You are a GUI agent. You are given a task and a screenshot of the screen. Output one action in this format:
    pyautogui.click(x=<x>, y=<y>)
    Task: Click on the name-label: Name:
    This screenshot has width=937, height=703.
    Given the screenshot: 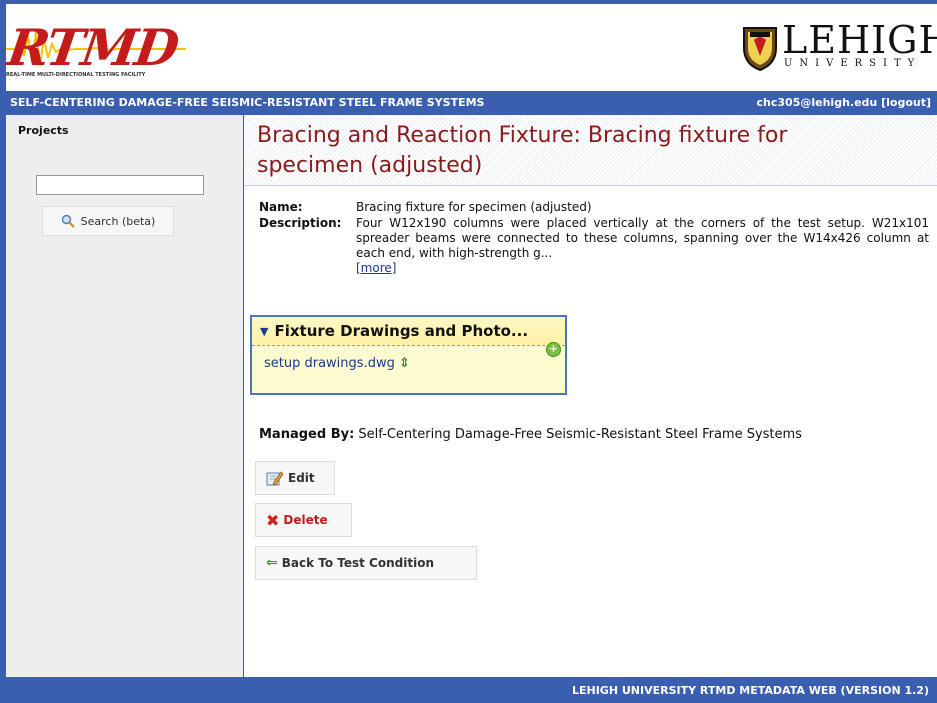 What is the action you would take?
    pyautogui.click(x=281, y=207)
    